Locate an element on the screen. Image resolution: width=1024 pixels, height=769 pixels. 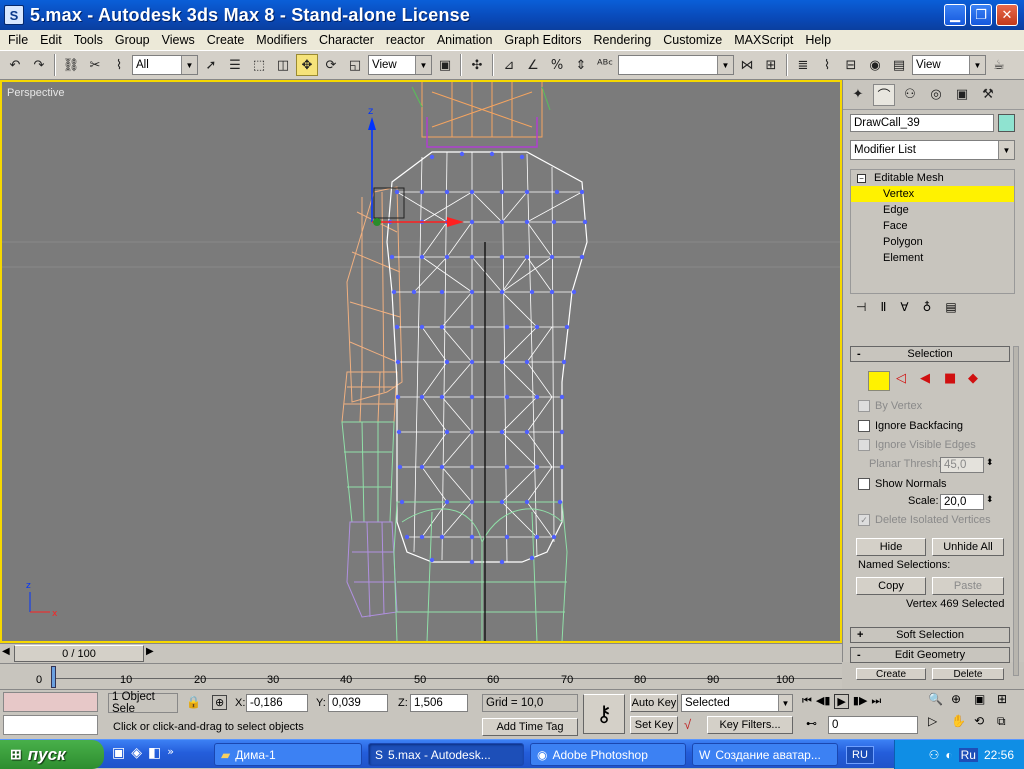
set-key-button: Set Key is located at coordinates (654, 725).